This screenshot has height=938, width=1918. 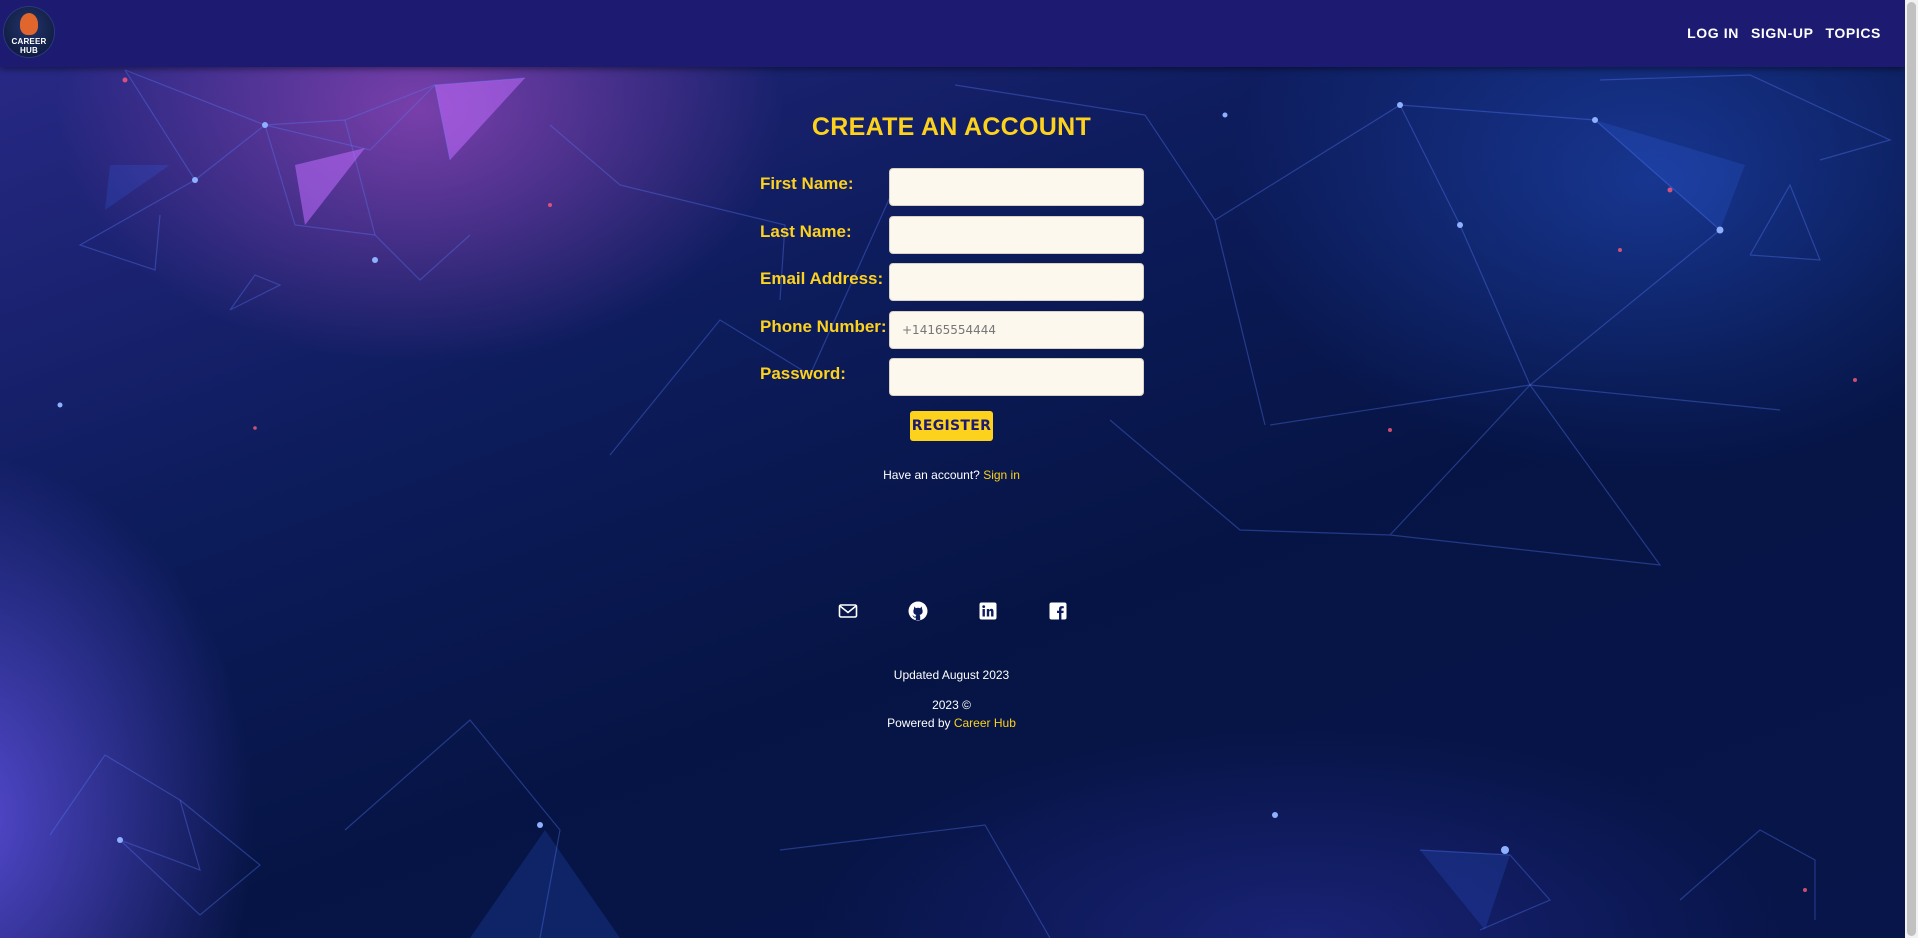 I want to click on phone-input, so click(x=1016, y=330).